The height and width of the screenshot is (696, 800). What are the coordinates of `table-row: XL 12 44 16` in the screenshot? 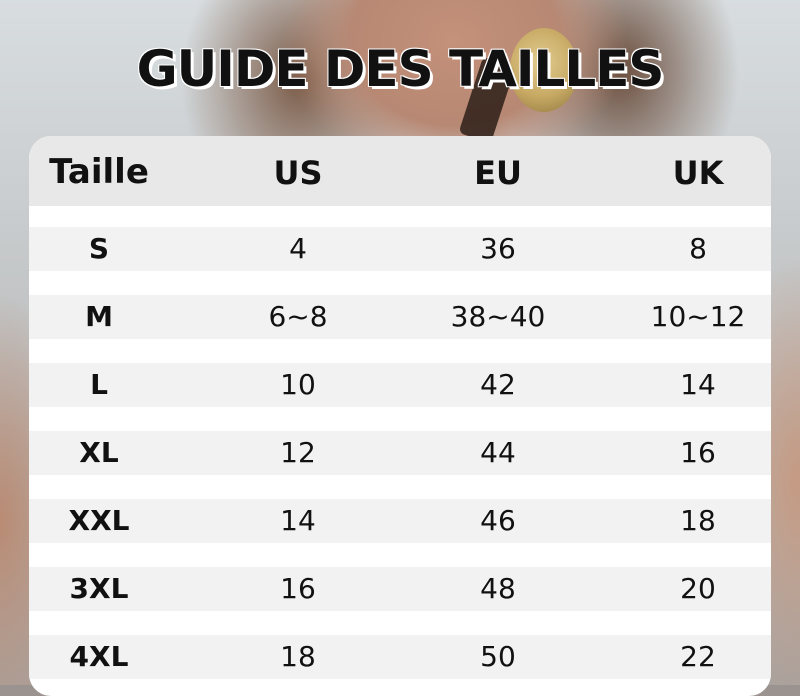 It's located at (400, 453).